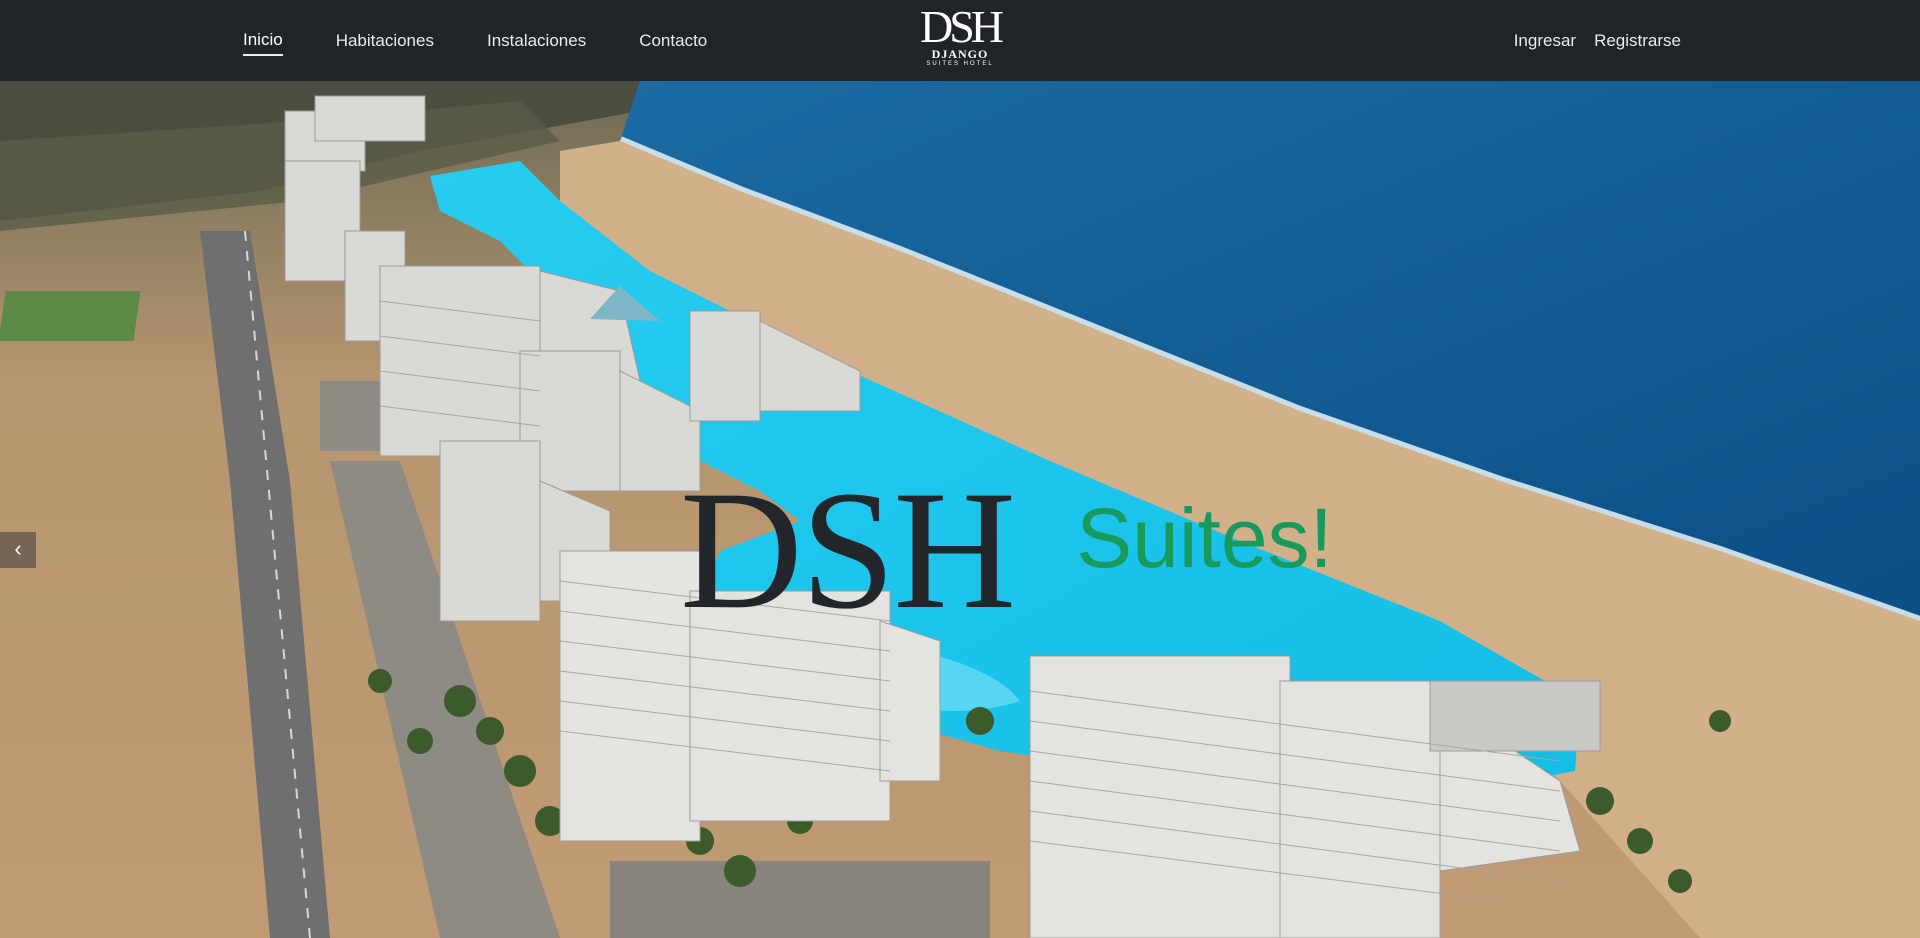  I want to click on hero-title-subtitle: Suites!, so click(1204, 538).